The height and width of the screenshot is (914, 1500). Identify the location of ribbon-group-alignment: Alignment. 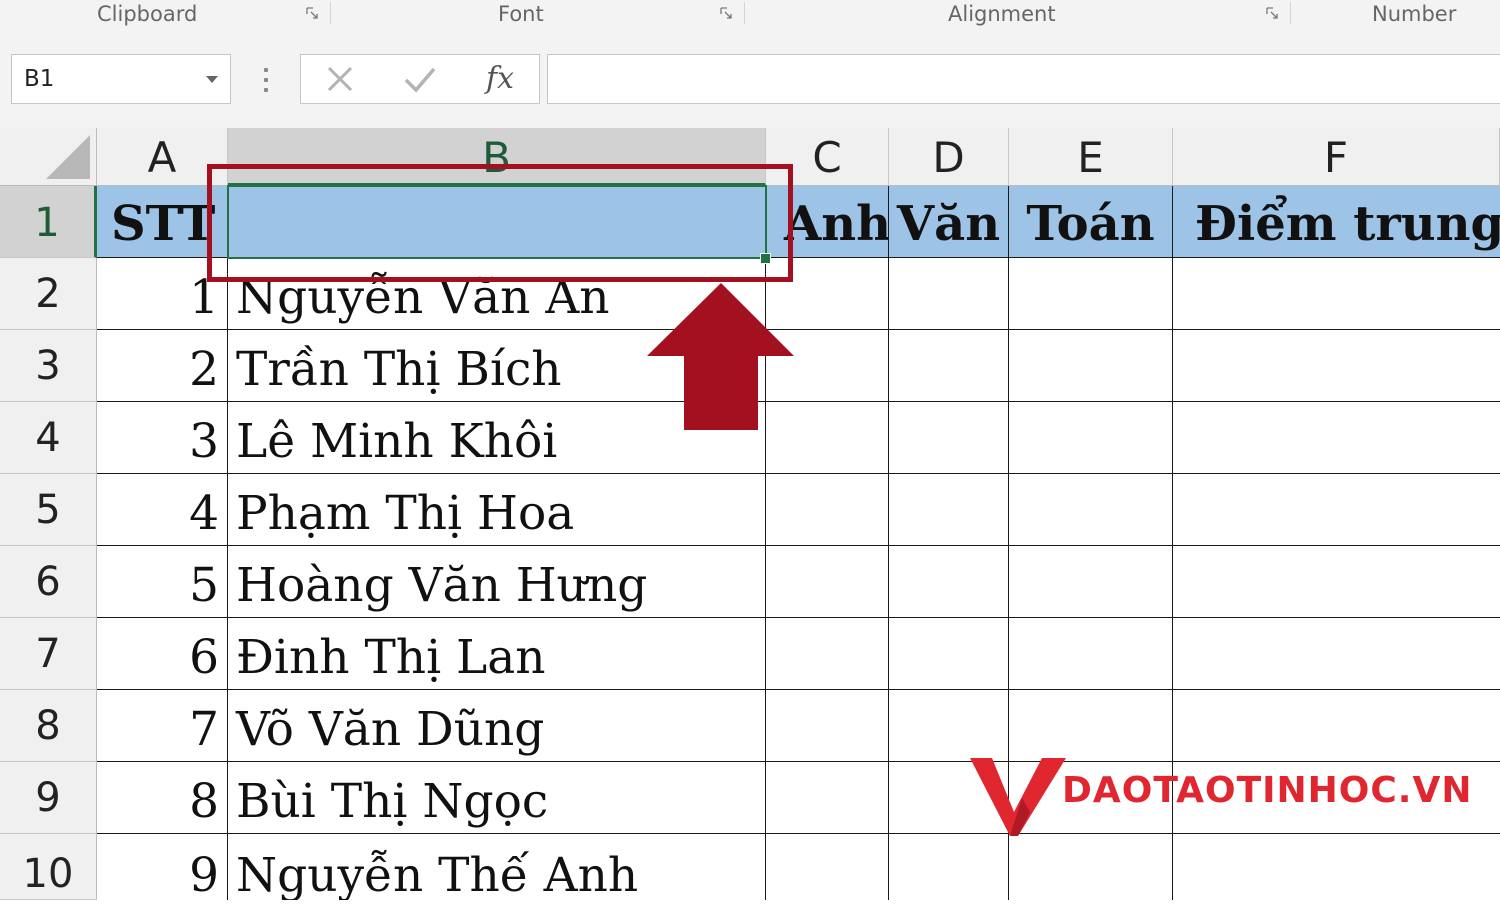
(1002, 14).